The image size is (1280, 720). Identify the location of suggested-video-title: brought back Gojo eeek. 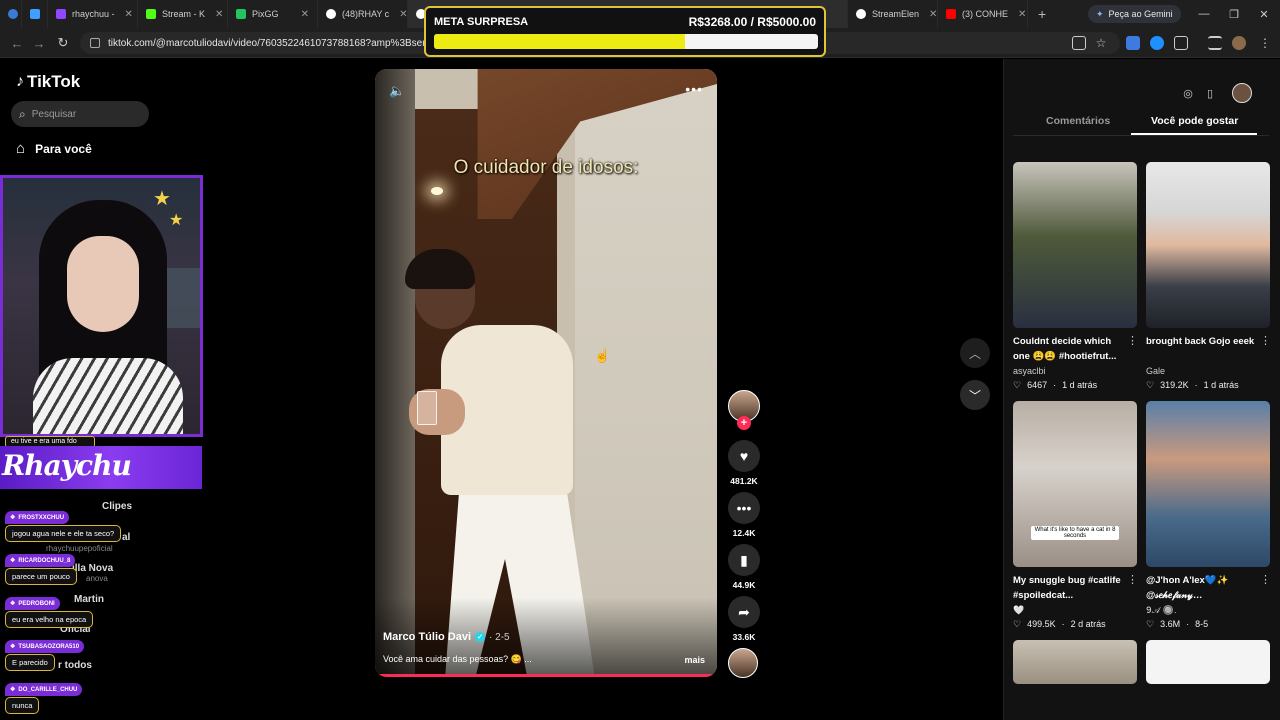
(1202, 341).